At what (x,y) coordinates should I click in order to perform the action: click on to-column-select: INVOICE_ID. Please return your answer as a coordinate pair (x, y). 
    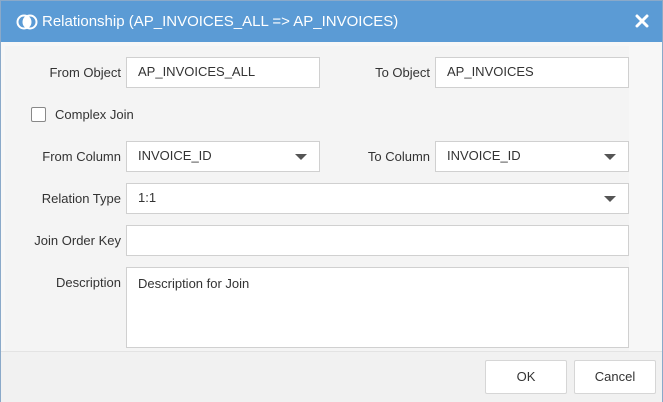
    Looking at the image, I should click on (532, 156).